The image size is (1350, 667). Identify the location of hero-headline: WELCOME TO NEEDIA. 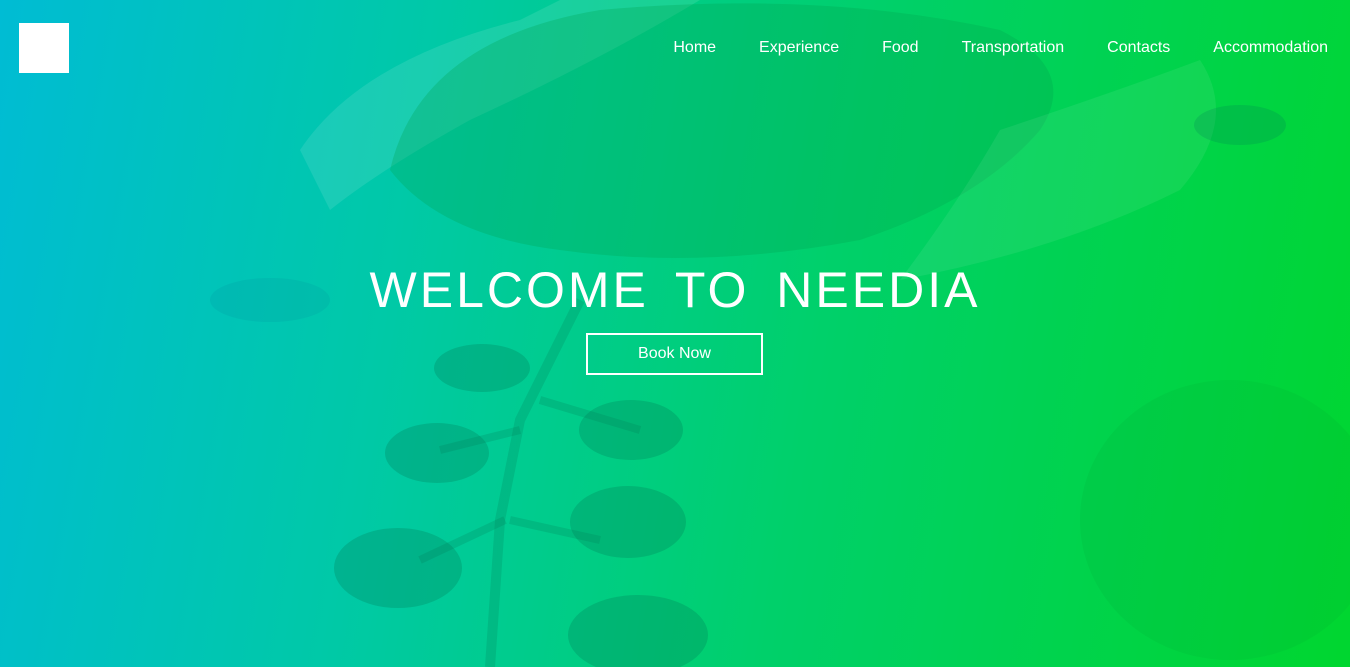
(675, 290).